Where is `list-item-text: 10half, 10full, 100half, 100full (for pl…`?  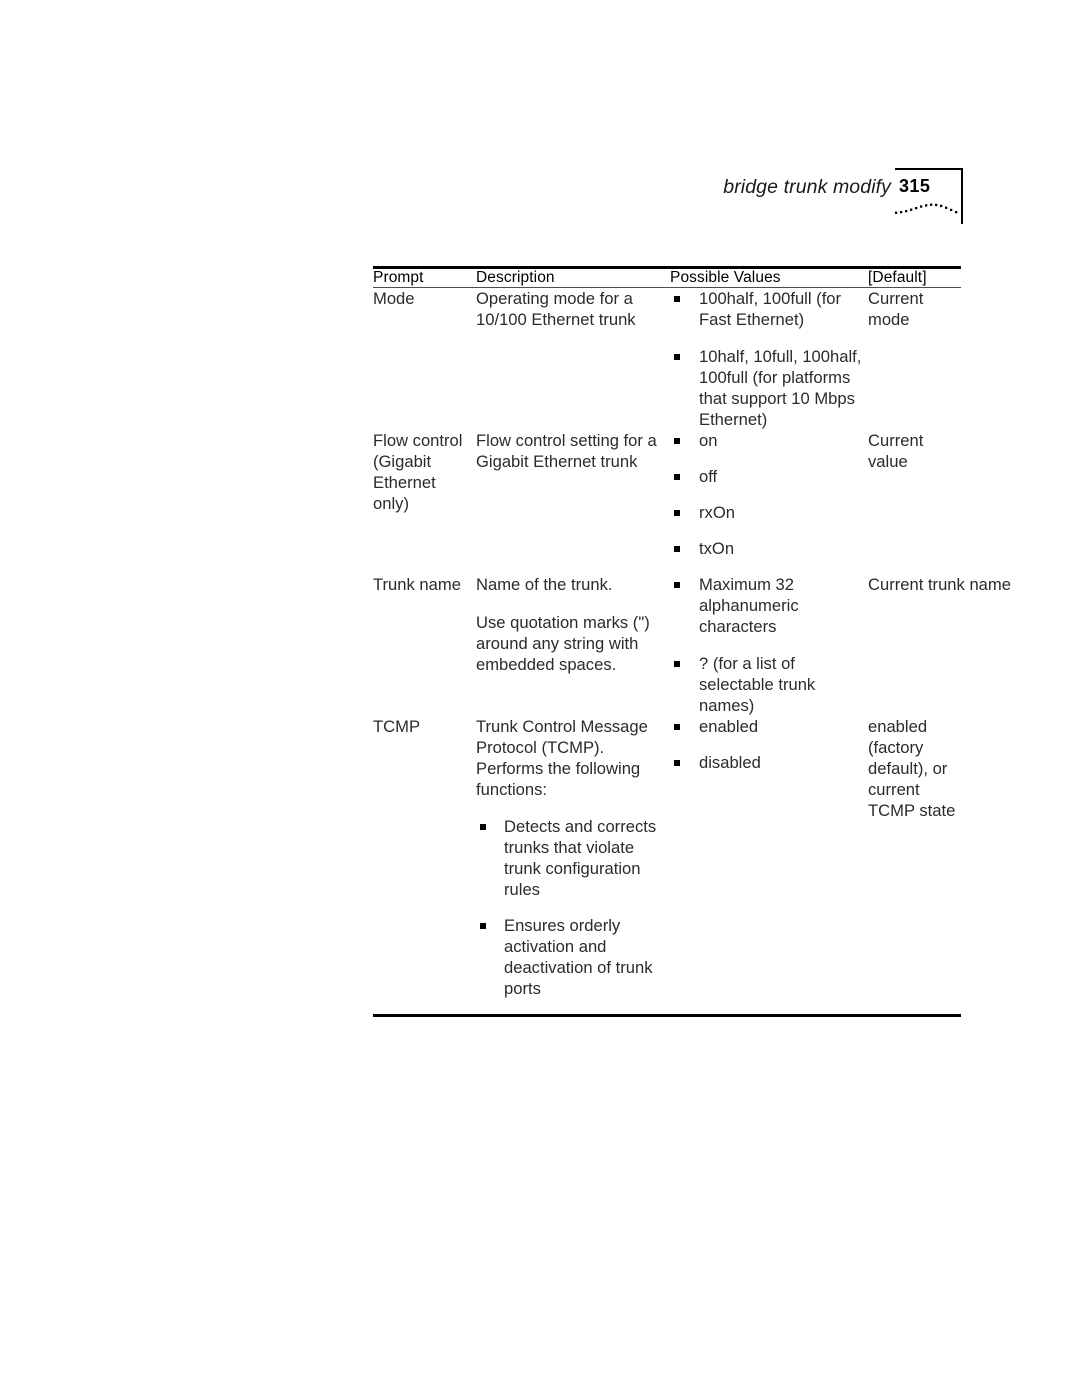
list-item-text: 10half, 10full, 100half, 100full (for pl… is located at coordinates (780, 388).